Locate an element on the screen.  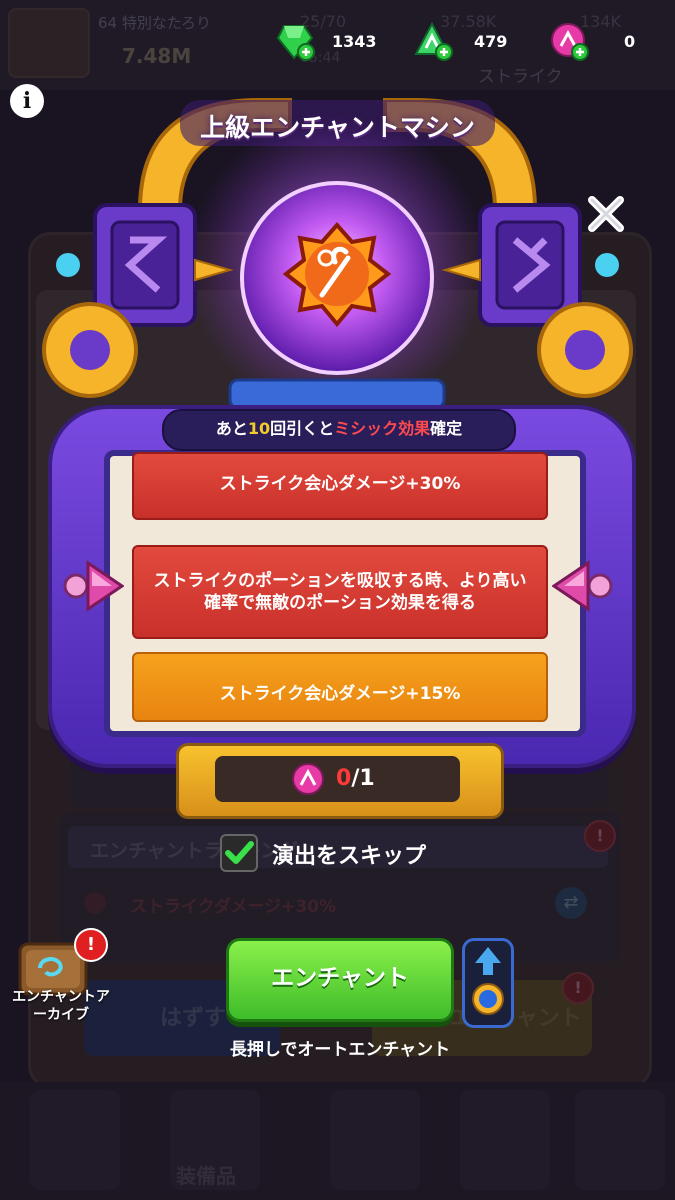
enchant-stone-green-icon is located at coordinates (433, 41).